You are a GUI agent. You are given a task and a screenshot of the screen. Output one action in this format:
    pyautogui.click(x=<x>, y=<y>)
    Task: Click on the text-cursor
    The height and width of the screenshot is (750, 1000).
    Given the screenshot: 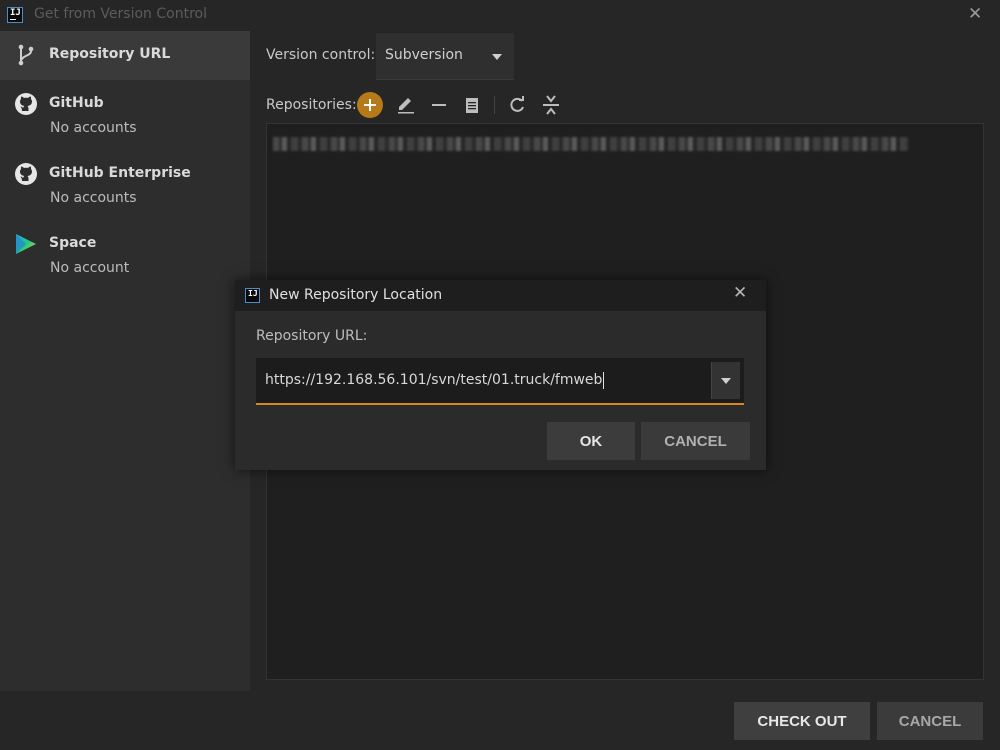 What is the action you would take?
    pyautogui.click(x=603, y=380)
    